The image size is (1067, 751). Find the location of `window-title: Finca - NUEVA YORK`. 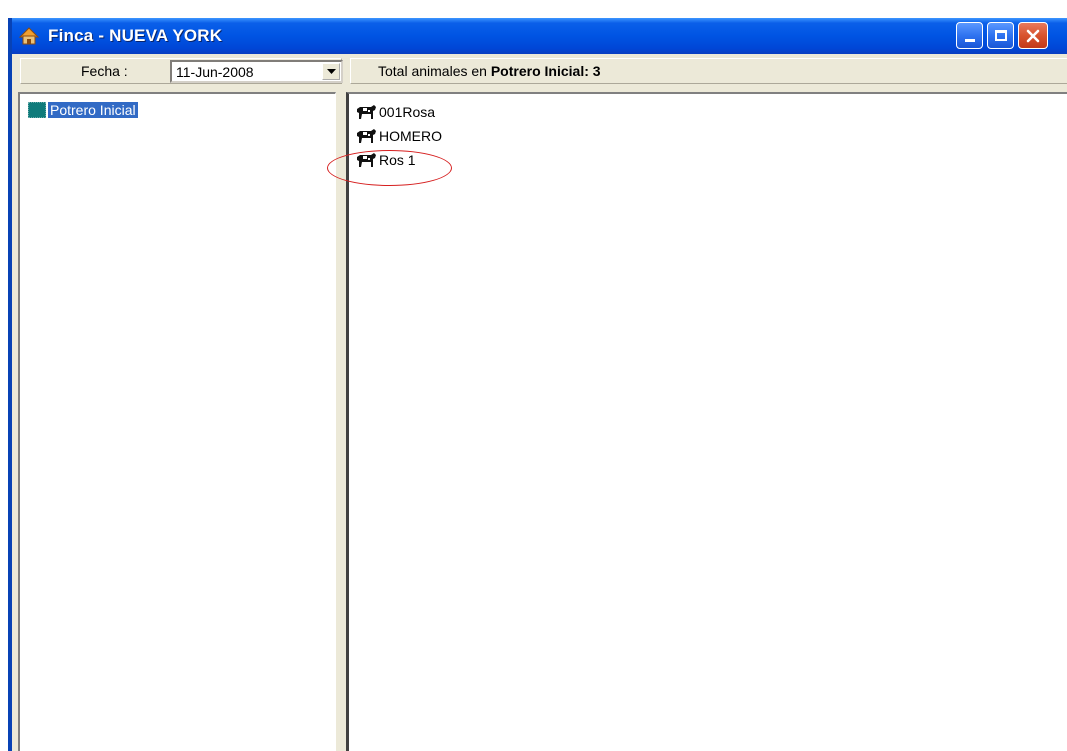

window-title: Finca - NUEVA YORK is located at coordinates (135, 35).